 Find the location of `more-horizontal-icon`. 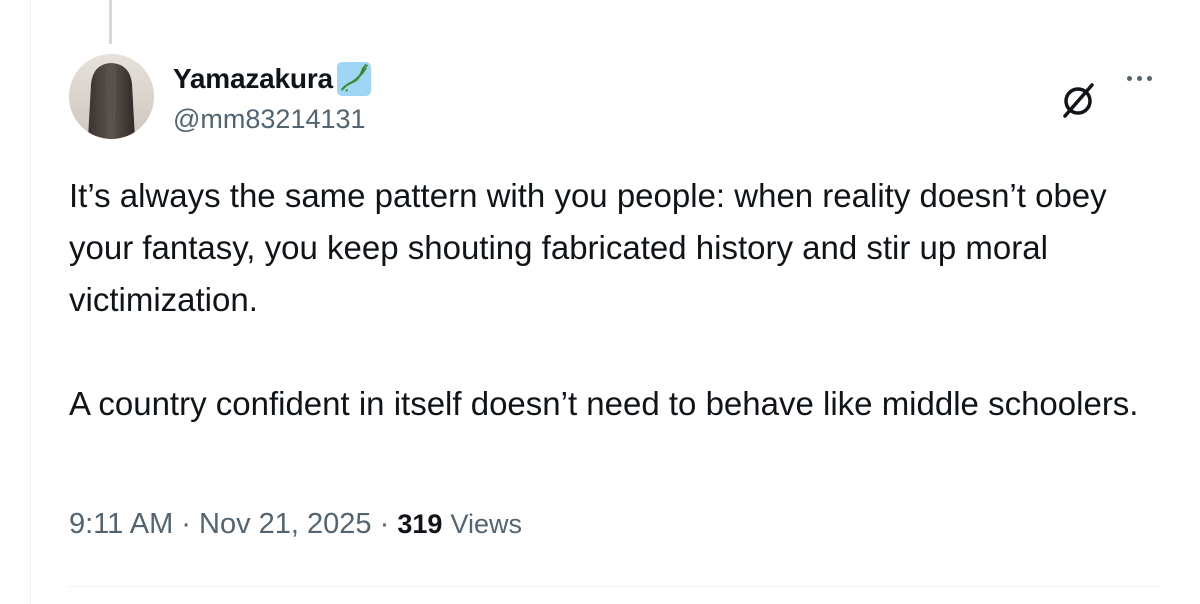

more-horizontal-icon is located at coordinates (1139, 78).